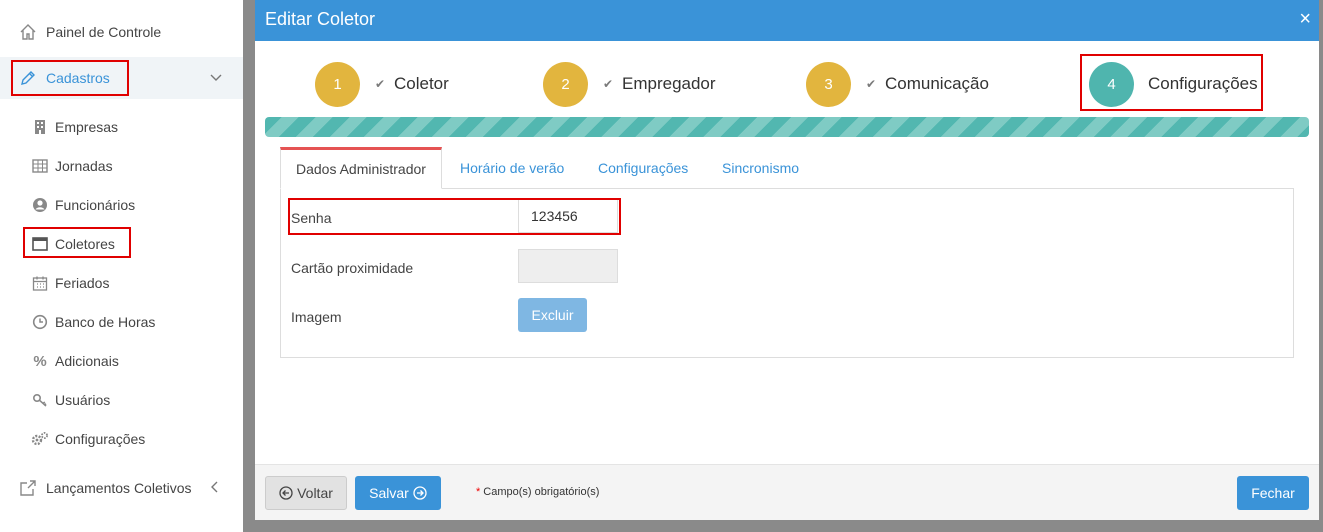 The image size is (1323, 532). Describe the element at coordinates (669, 83) in the screenshot. I see `step-label: Empregador` at that location.